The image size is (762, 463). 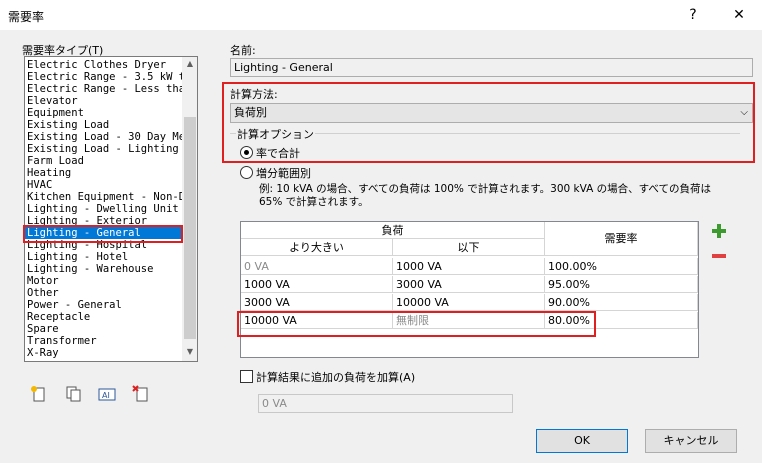 I want to click on radio-incremental, so click(x=246, y=172).